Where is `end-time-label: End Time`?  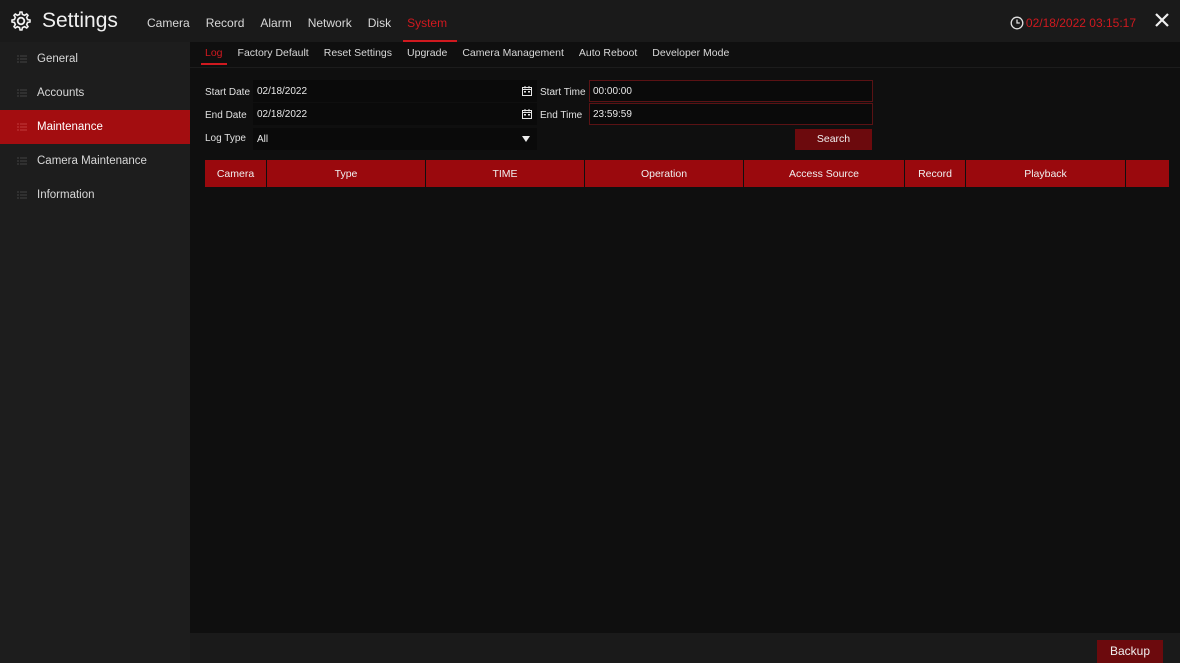
end-time-label: End Time is located at coordinates (561, 115).